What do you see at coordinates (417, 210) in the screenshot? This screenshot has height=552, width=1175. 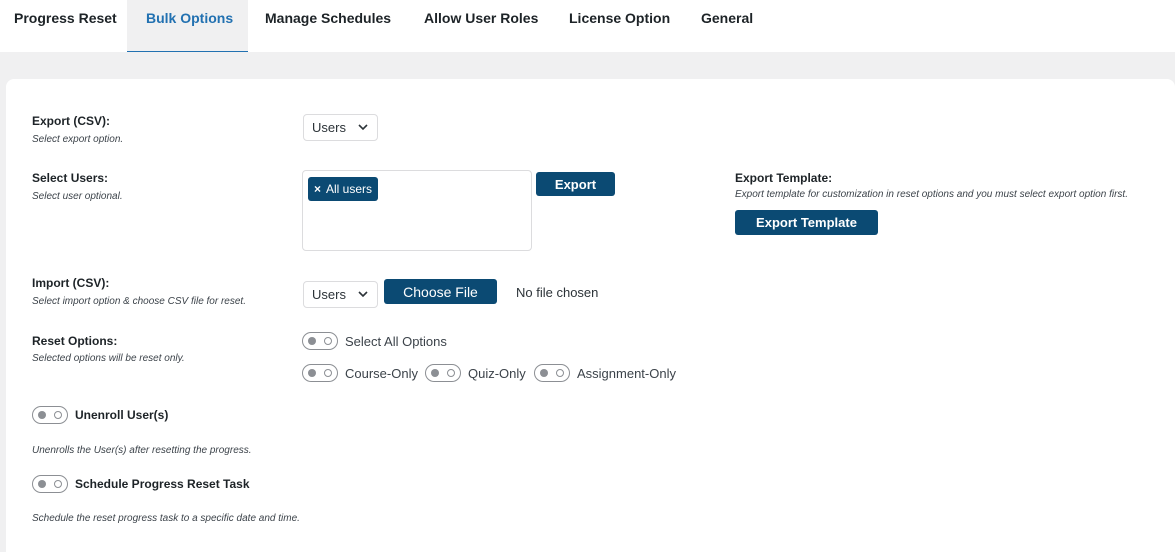 I see `users-multiselect: × All users` at bounding box center [417, 210].